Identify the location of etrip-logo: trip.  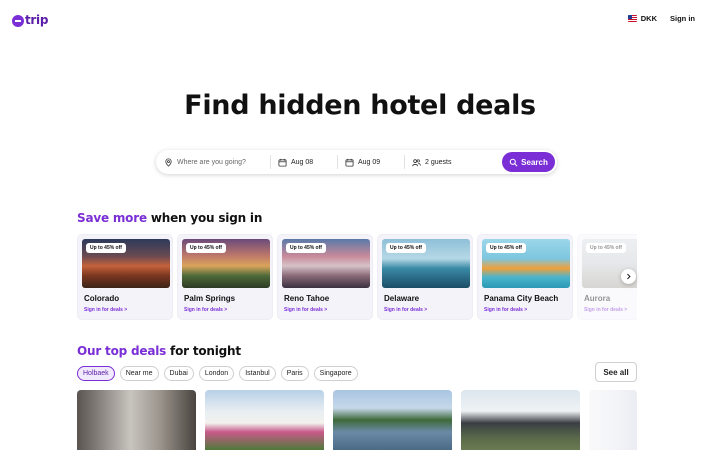
(30, 20).